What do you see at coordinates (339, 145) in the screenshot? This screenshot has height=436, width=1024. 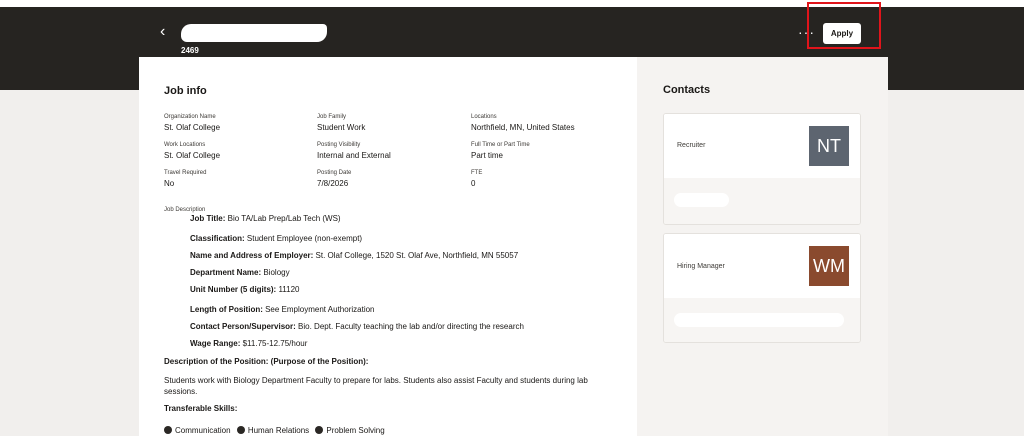 I see `posting-visibility-label: Posting Visibility` at bounding box center [339, 145].